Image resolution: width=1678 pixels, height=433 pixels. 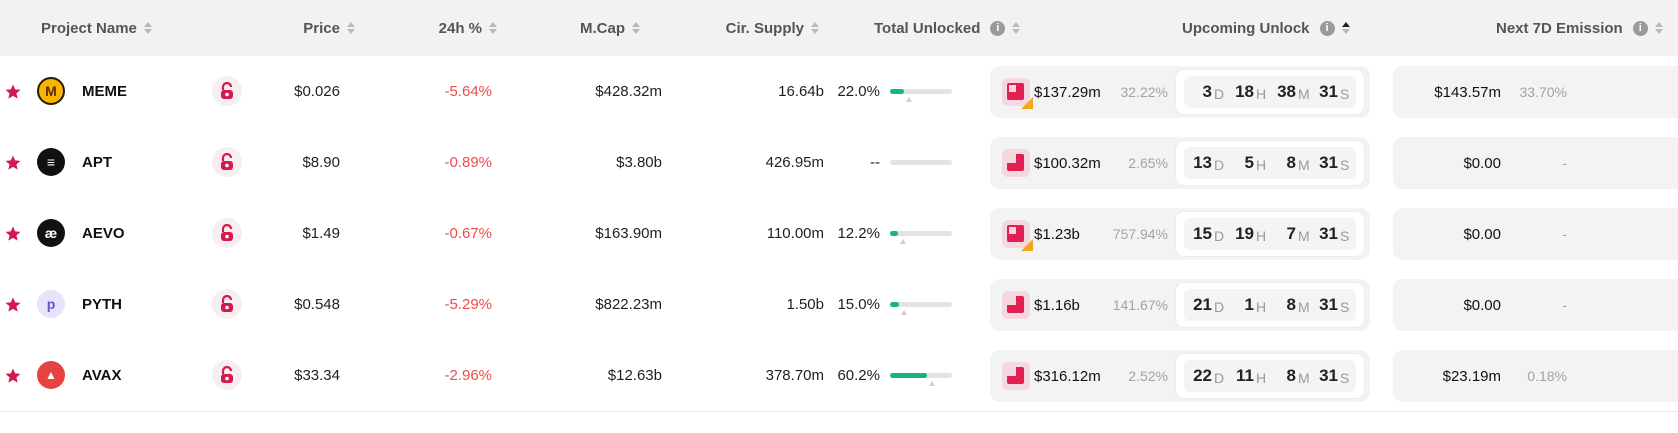 What do you see at coordinates (927, 28) in the screenshot?
I see `column-header-label: Total Unlocked` at bounding box center [927, 28].